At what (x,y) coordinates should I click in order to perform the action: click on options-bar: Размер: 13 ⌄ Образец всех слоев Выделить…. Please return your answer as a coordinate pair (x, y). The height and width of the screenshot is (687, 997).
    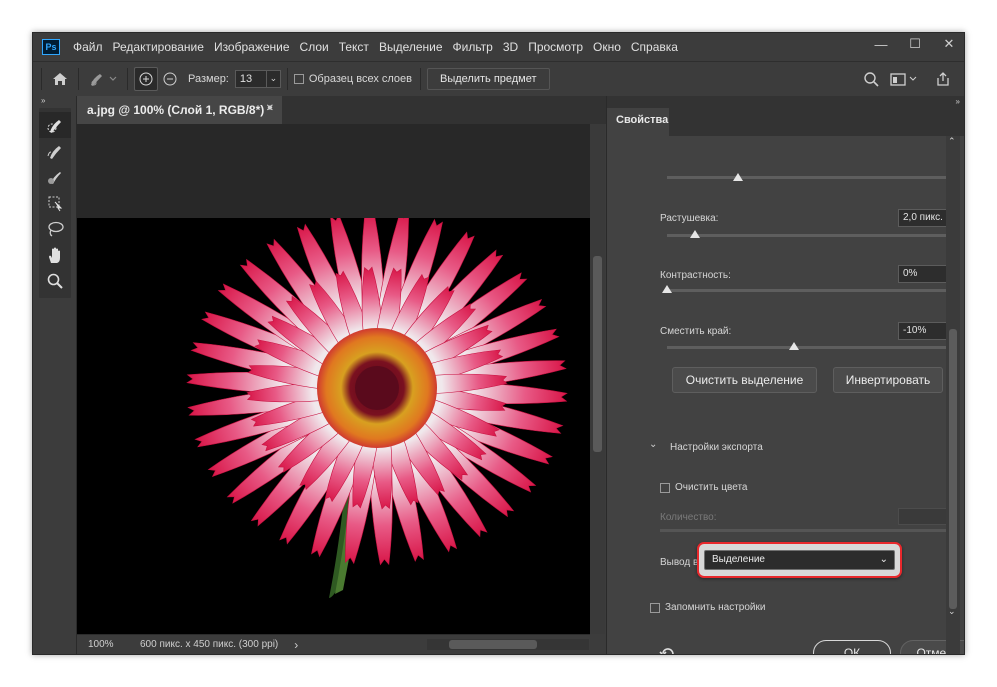
    Looking at the image, I should click on (498, 78).